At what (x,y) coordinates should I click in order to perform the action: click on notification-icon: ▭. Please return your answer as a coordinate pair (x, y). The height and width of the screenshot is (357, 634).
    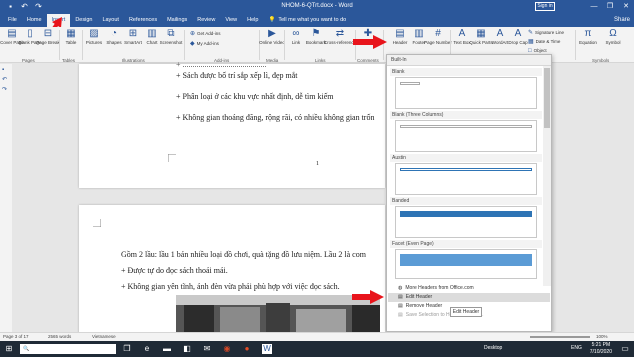
    Looking at the image, I should click on (625, 349).